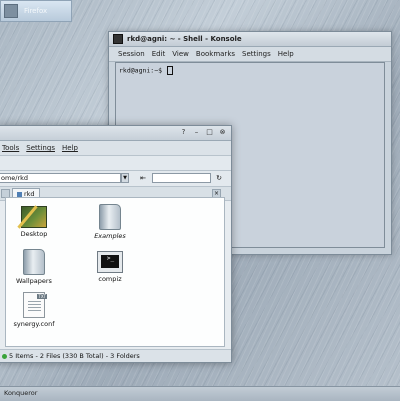  I want to click on file-item-wallpapers: Wallpapers, so click(34, 267).